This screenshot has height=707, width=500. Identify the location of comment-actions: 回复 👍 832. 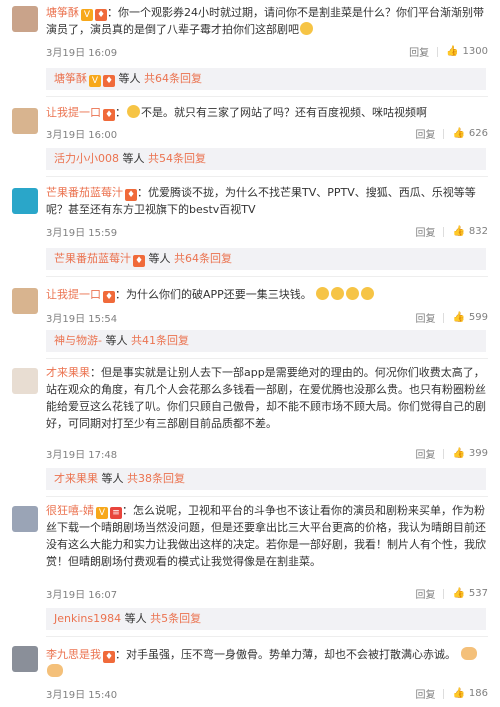
(451, 231).